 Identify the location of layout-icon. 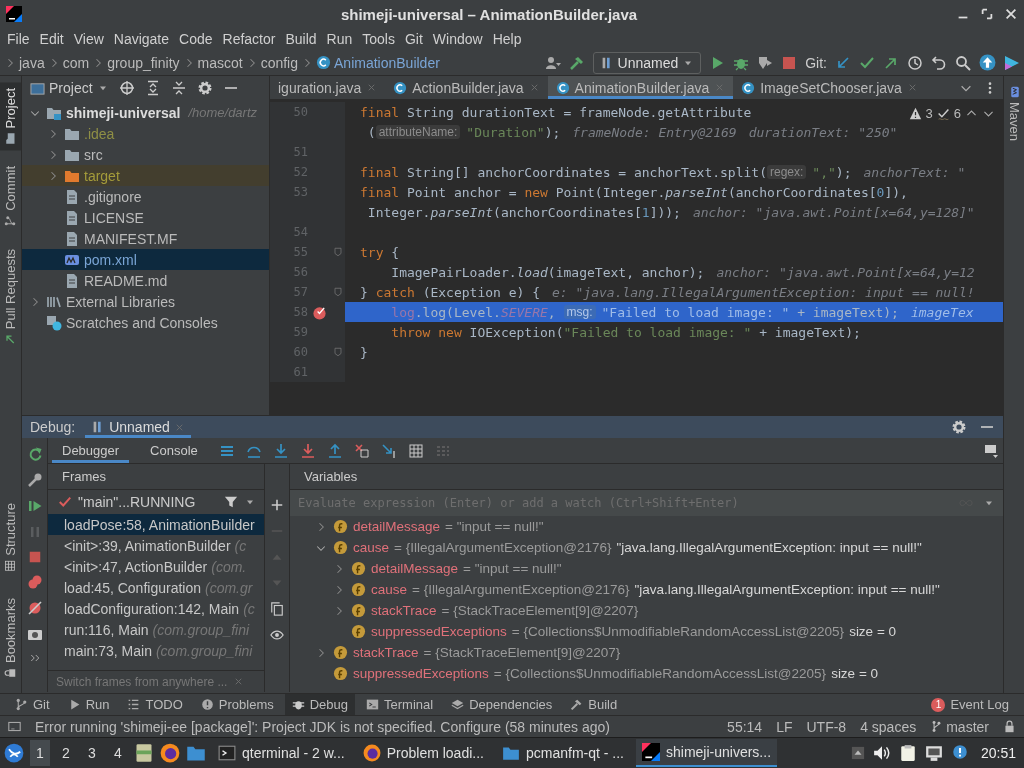
(991, 450).